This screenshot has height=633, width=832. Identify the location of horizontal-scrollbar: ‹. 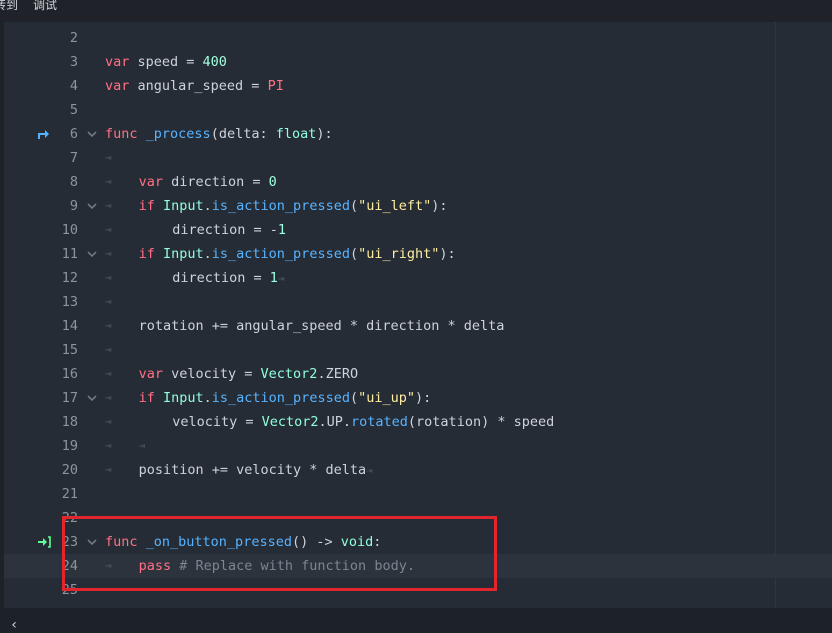
(416, 620).